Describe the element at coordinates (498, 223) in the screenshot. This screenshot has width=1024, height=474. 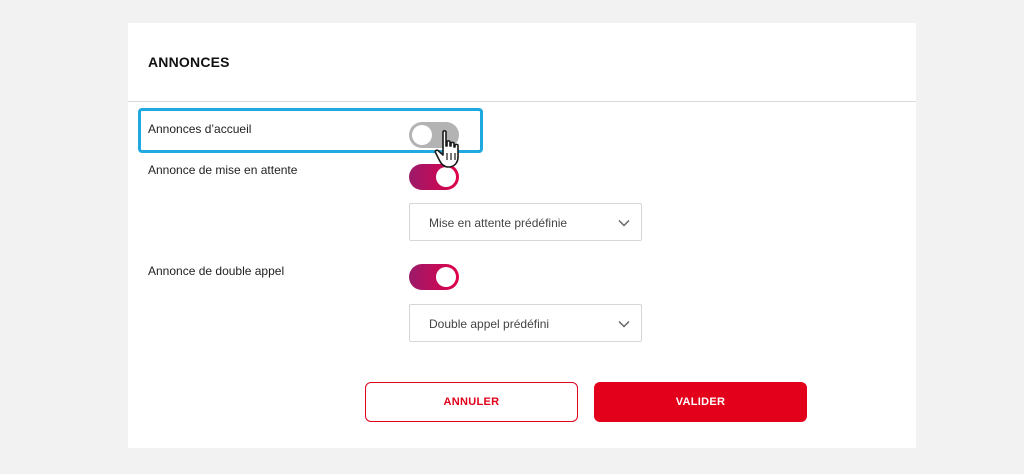
I see `hold-announcement-select-value: Mise en attente prédéfinie` at that location.